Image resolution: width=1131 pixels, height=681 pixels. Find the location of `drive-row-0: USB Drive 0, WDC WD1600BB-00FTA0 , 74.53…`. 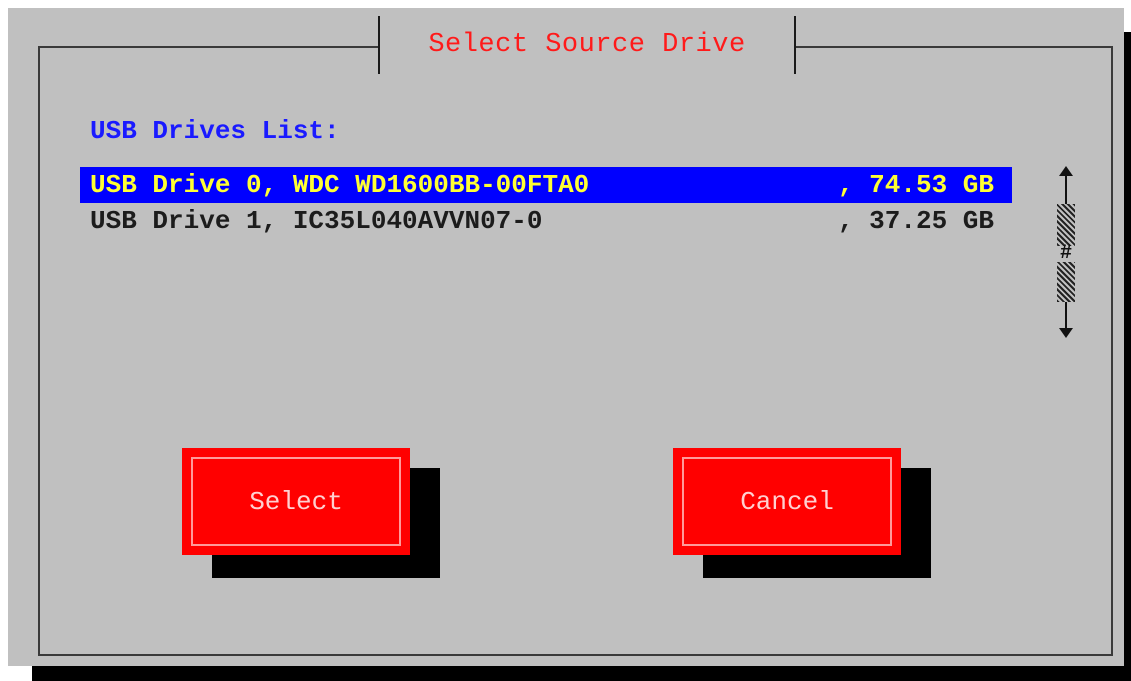

drive-row-0: USB Drive 0, WDC WD1600BB-00FTA0 , 74.53… is located at coordinates (546, 185).